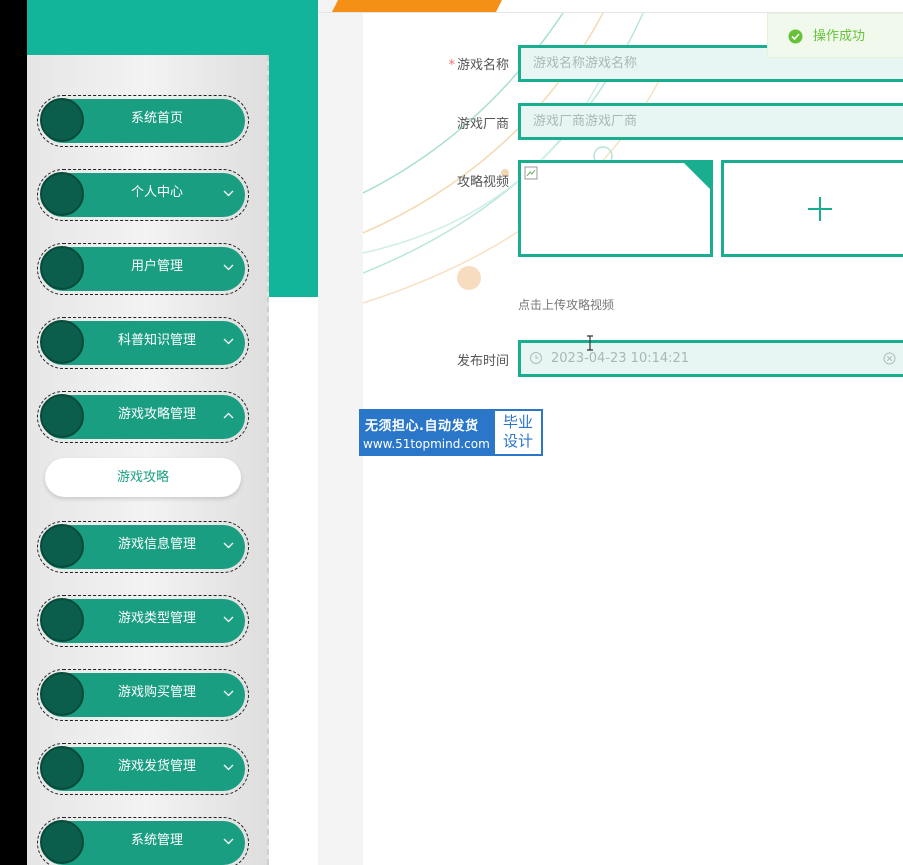 The width and height of the screenshot is (903, 865). I want to click on sidebar-subitem-game-guide: 游戏攻略, so click(143, 477).